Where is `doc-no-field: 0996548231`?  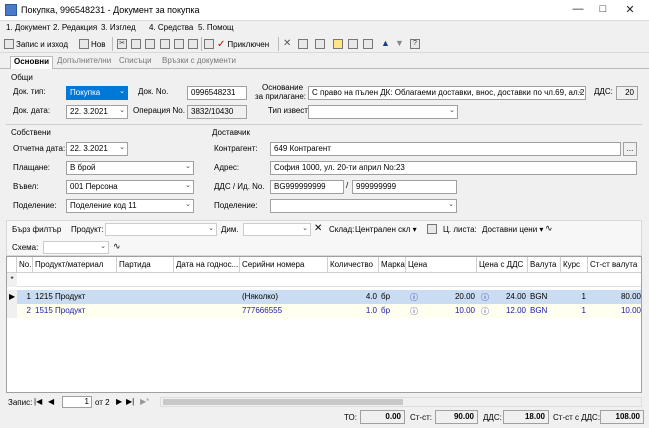 doc-no-field: 0996548231 is located at coordinates (217, 93).